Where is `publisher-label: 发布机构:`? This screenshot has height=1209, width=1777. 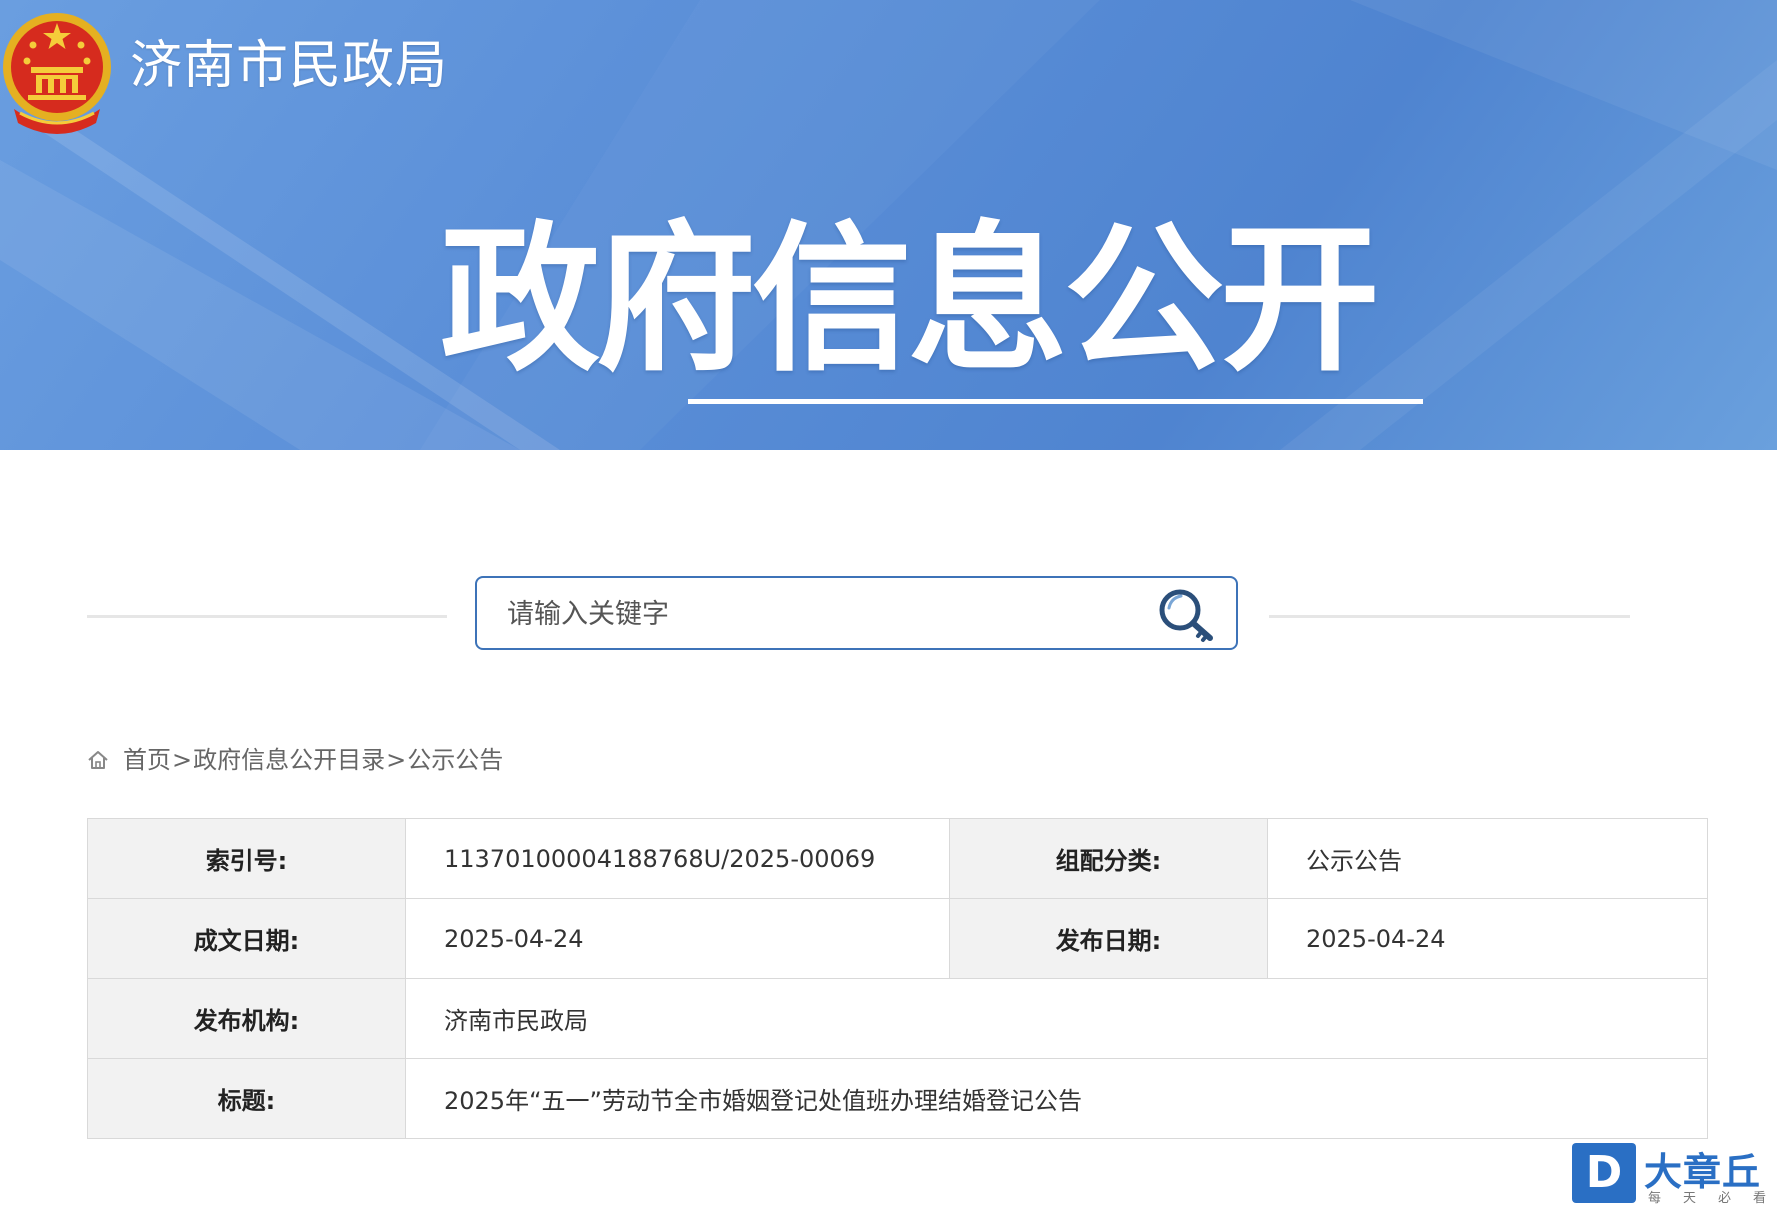 publisher-label: 发布机构: is located at coordinates (246, 1018).